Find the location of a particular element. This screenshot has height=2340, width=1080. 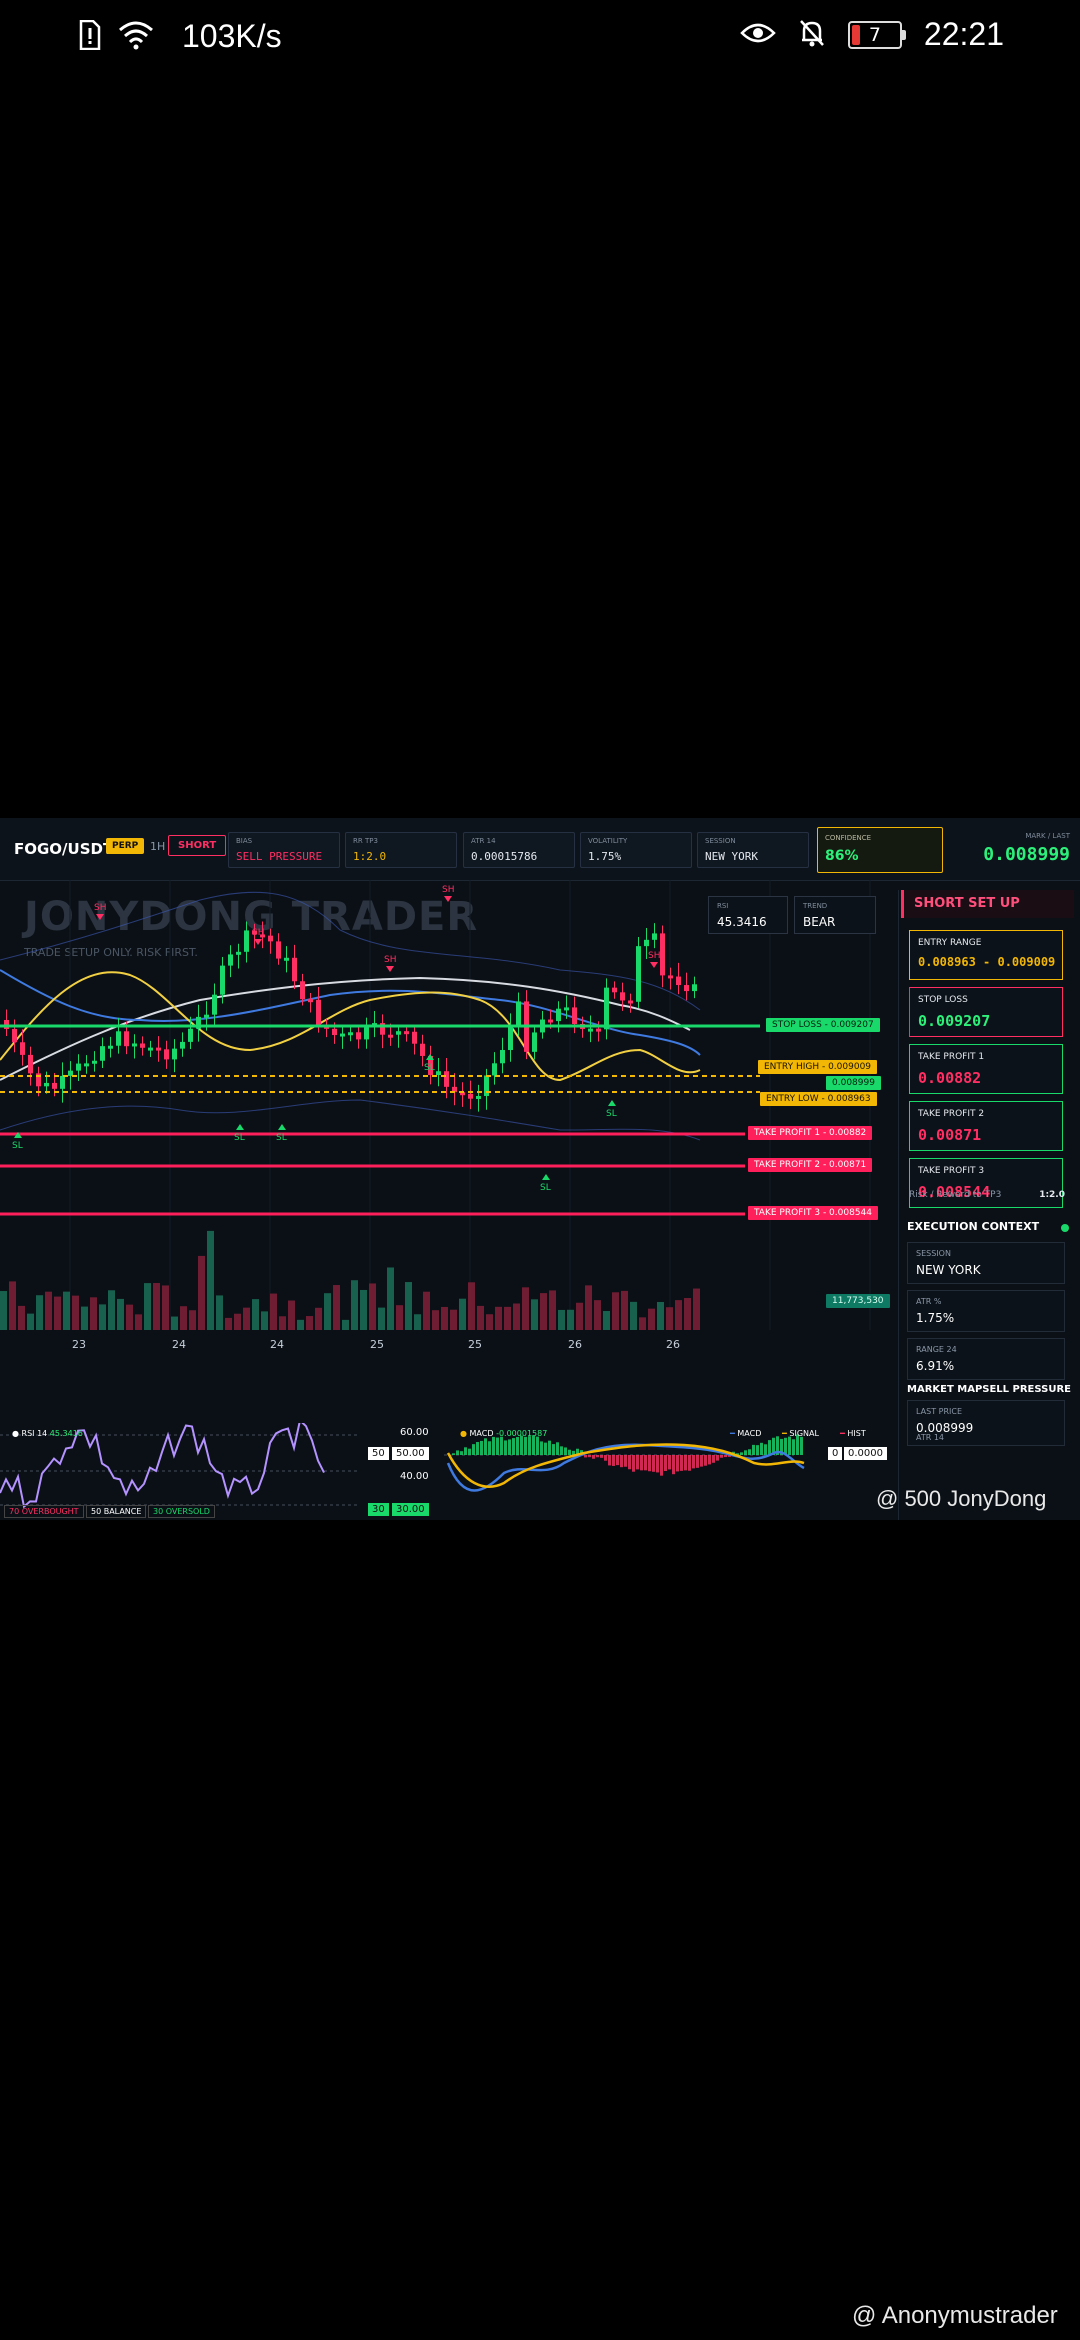

volume-bars is located at coordinates (350, 1280).